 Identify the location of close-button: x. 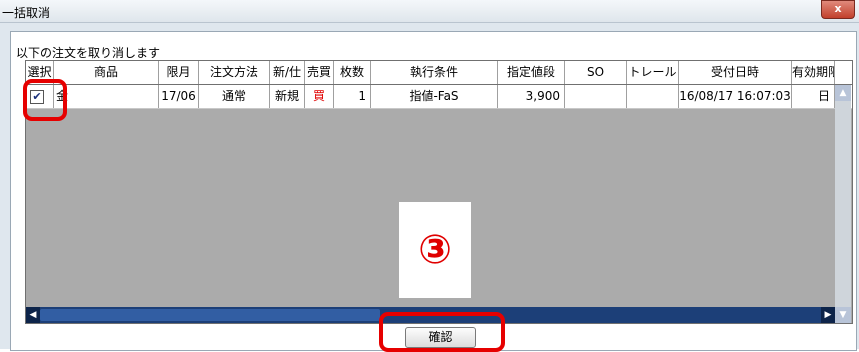
(838, 9).